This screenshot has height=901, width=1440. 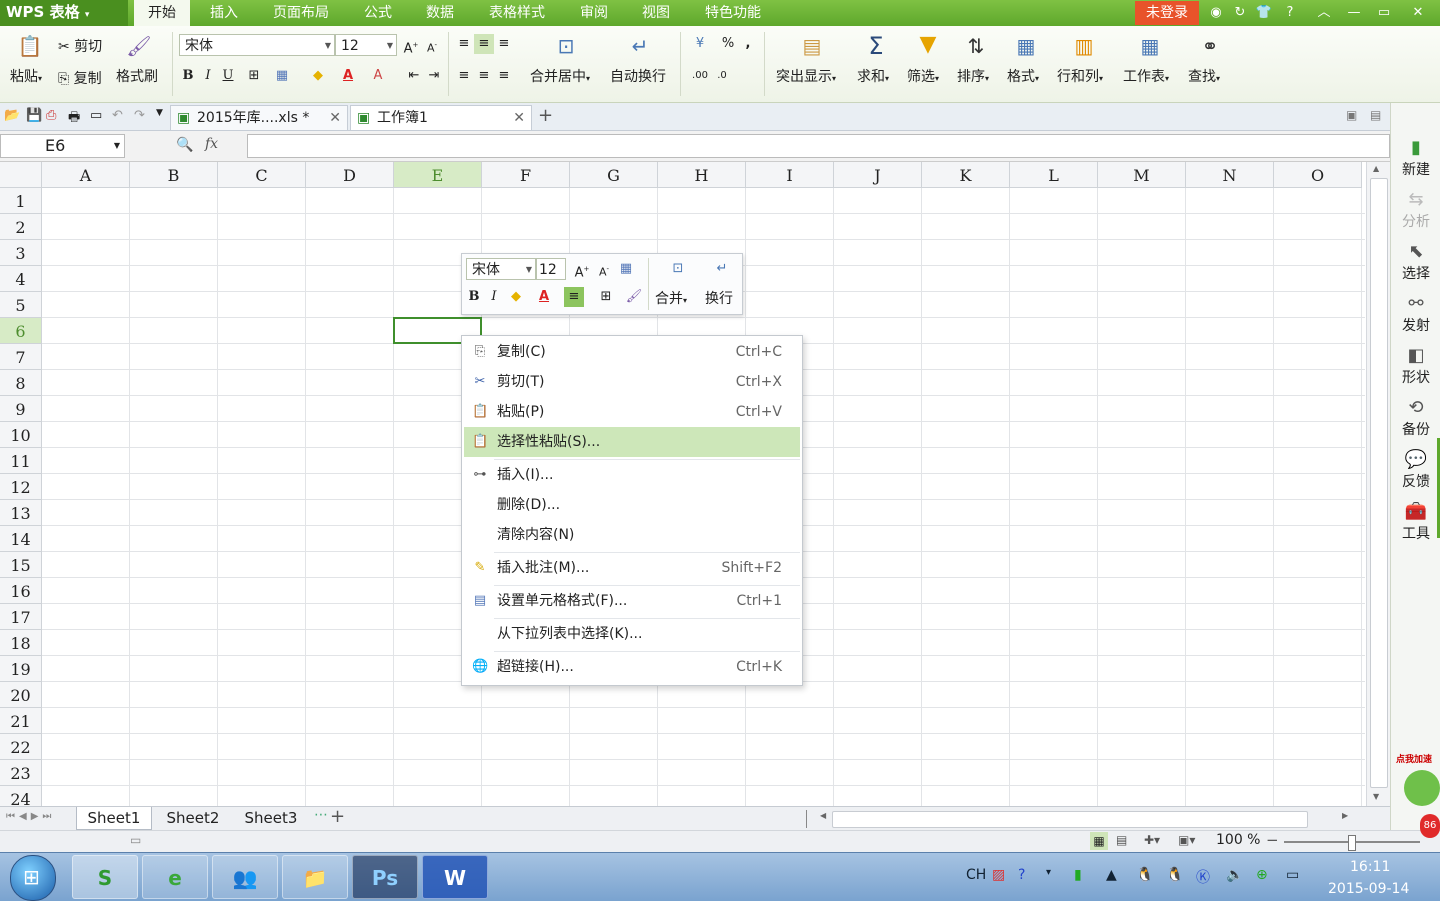 I want to click on font-name-combo: 宋体 ▼, so click(x=257, y=45).